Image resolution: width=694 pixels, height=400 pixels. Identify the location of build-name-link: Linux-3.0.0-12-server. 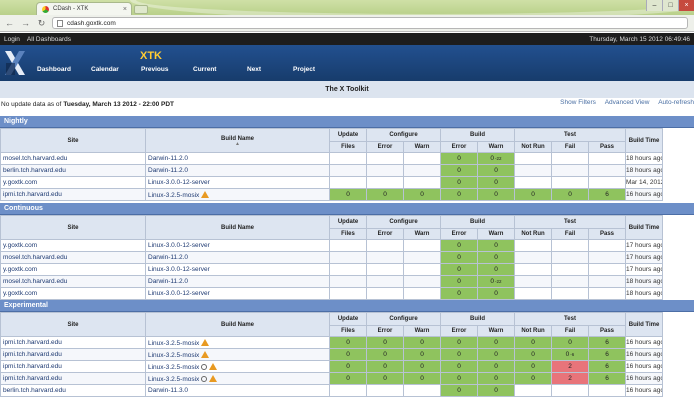
(179, 182).